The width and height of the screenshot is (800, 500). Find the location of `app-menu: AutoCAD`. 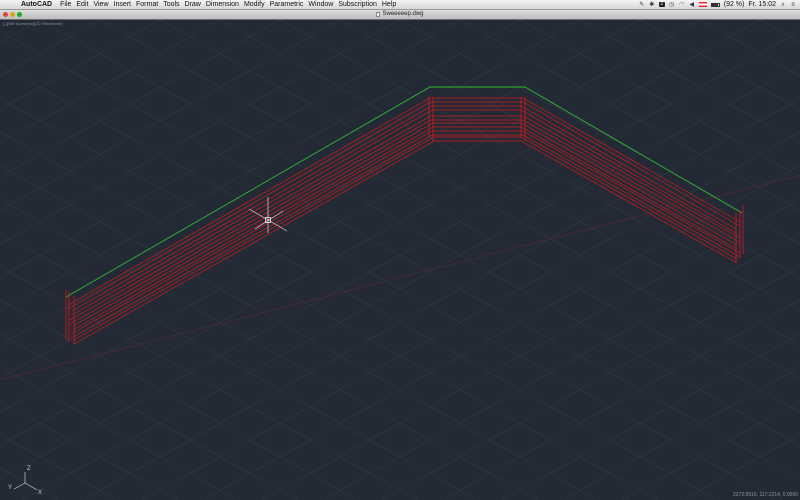

app-menu: AutoCAD is located at coordinates (36, 4).